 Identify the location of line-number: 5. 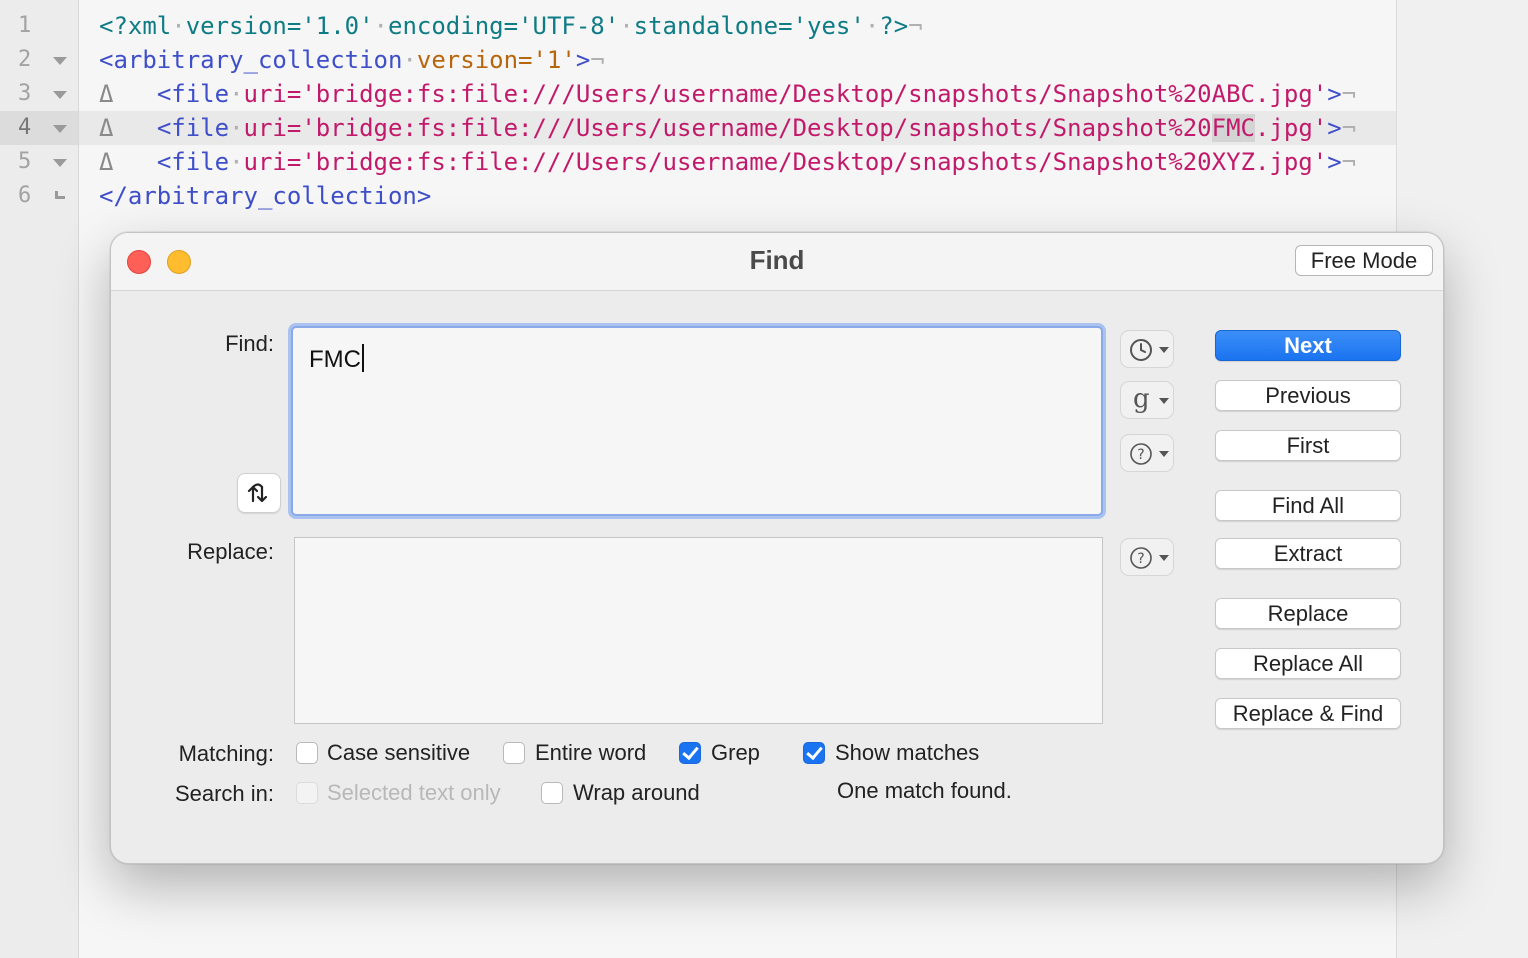
(39, 162).